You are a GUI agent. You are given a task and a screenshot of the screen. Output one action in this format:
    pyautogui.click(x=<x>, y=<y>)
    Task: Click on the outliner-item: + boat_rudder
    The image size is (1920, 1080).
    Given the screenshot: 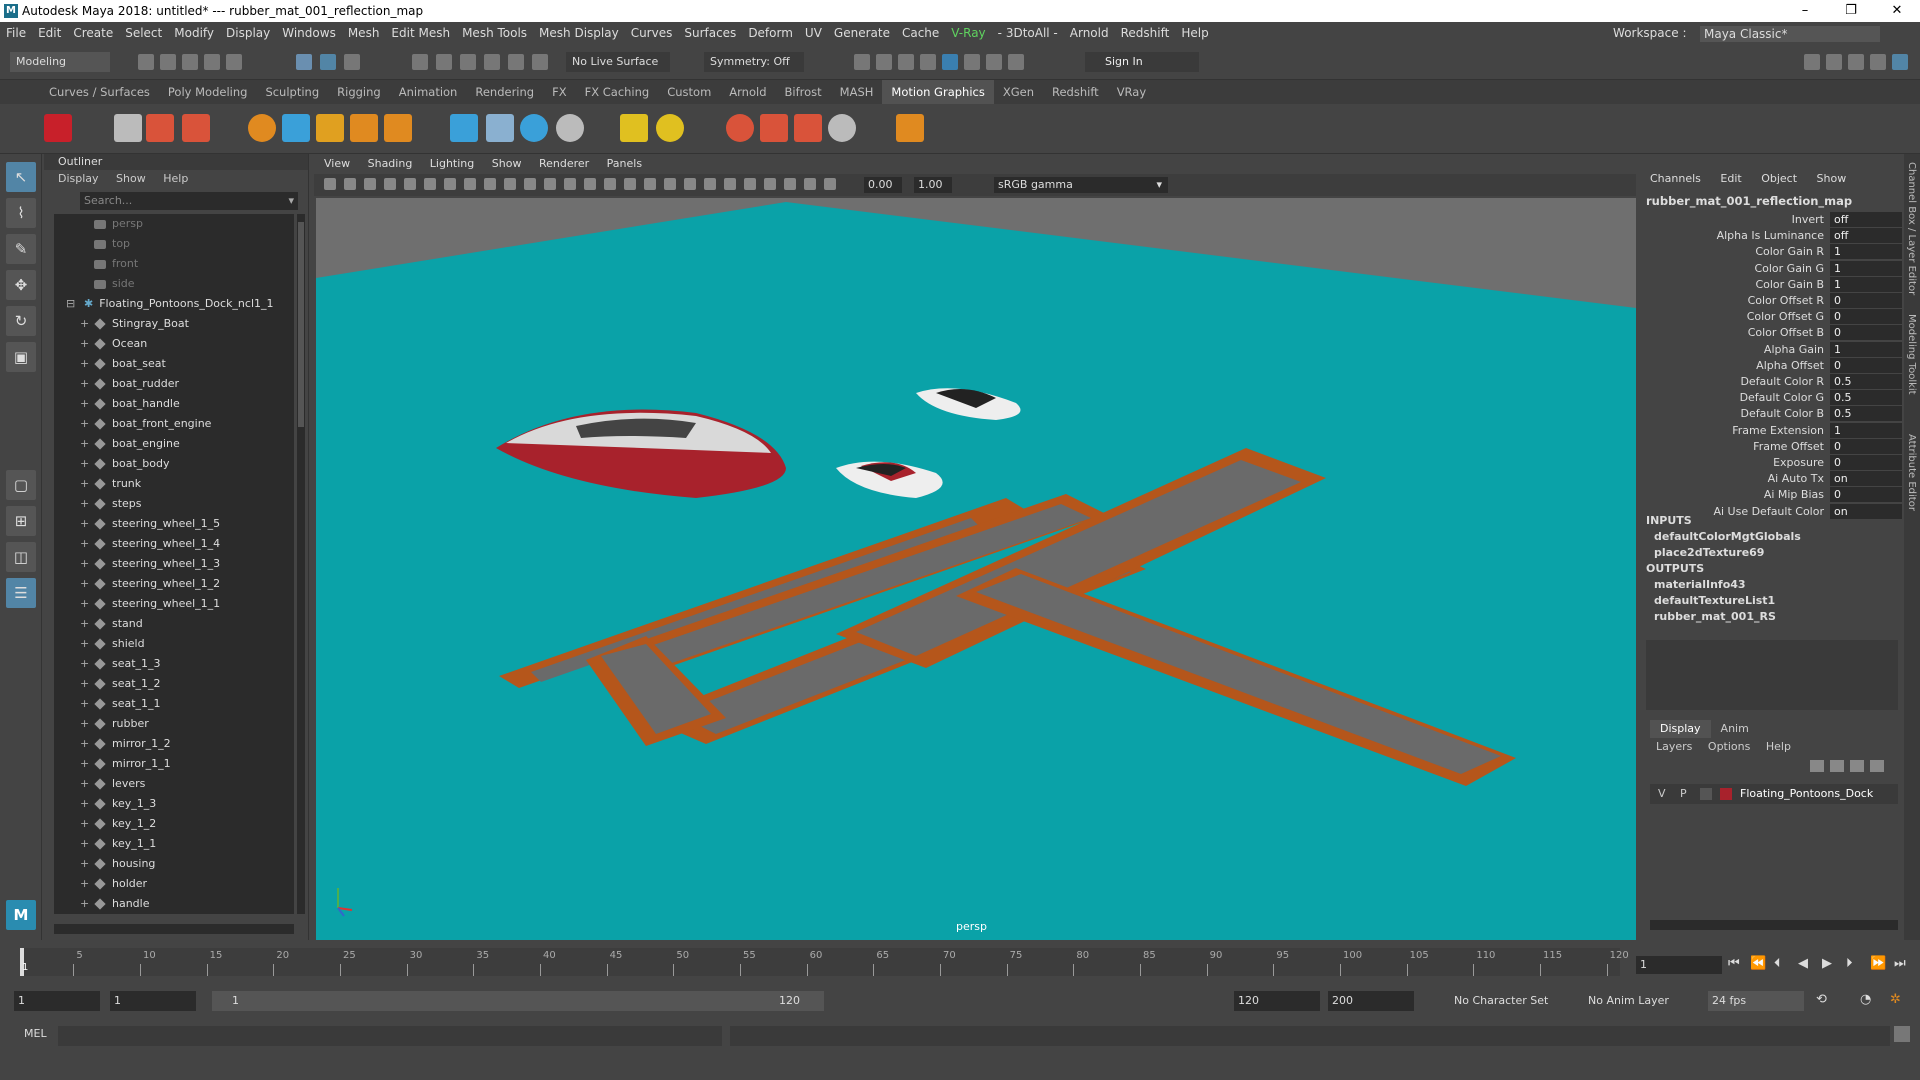 What is the action you would take?
    pyautogui.click(x=174, y=384)
    